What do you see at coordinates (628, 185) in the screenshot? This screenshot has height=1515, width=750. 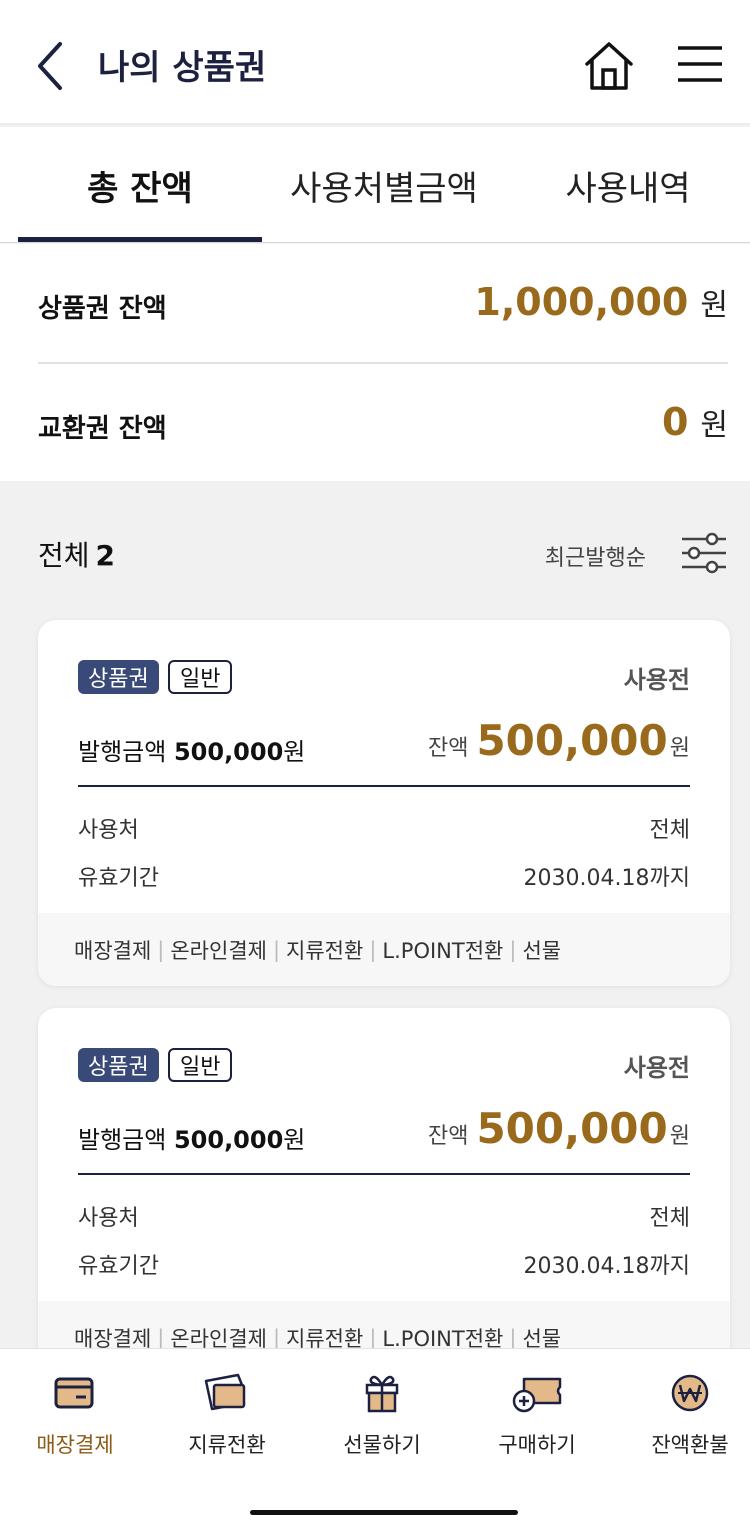 I see `tab-history: 사용내역` at bounding box center [628, 185].